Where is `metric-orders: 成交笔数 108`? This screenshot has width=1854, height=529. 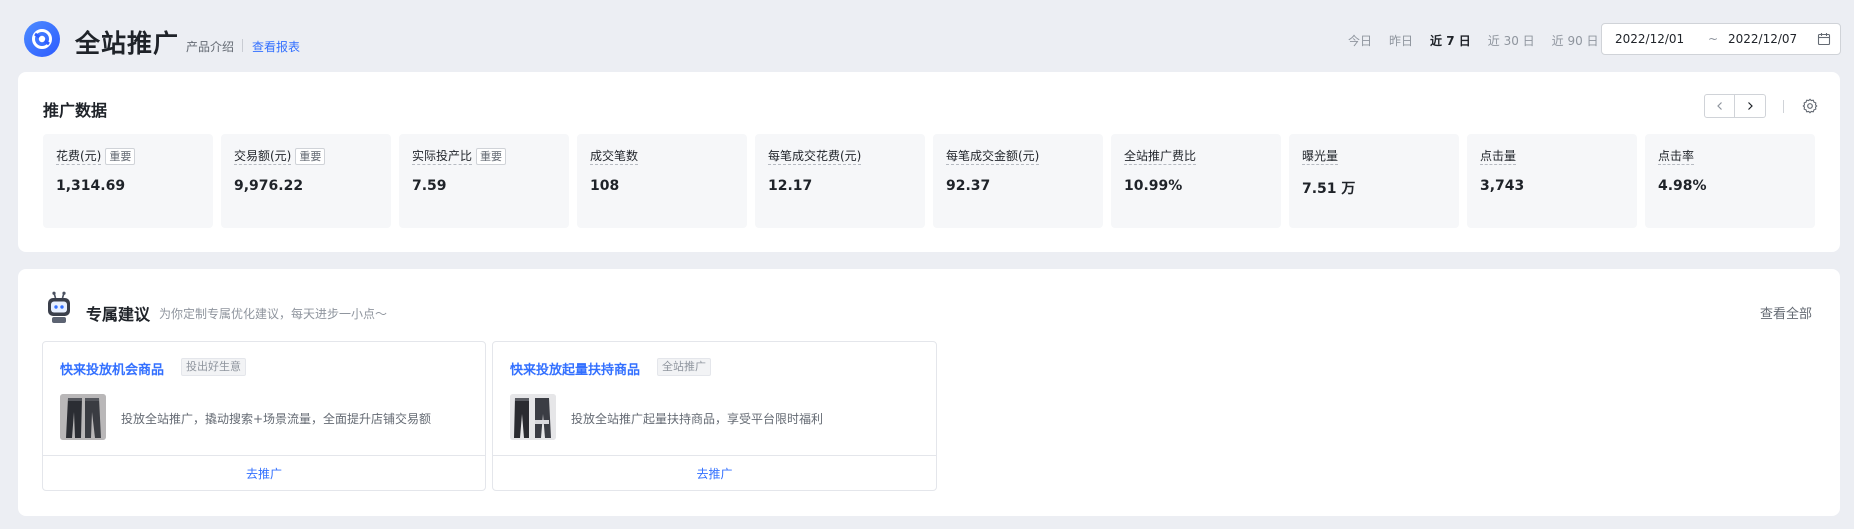
metric-orders: 成交笔数 108 is located at coordinates (662, 181).